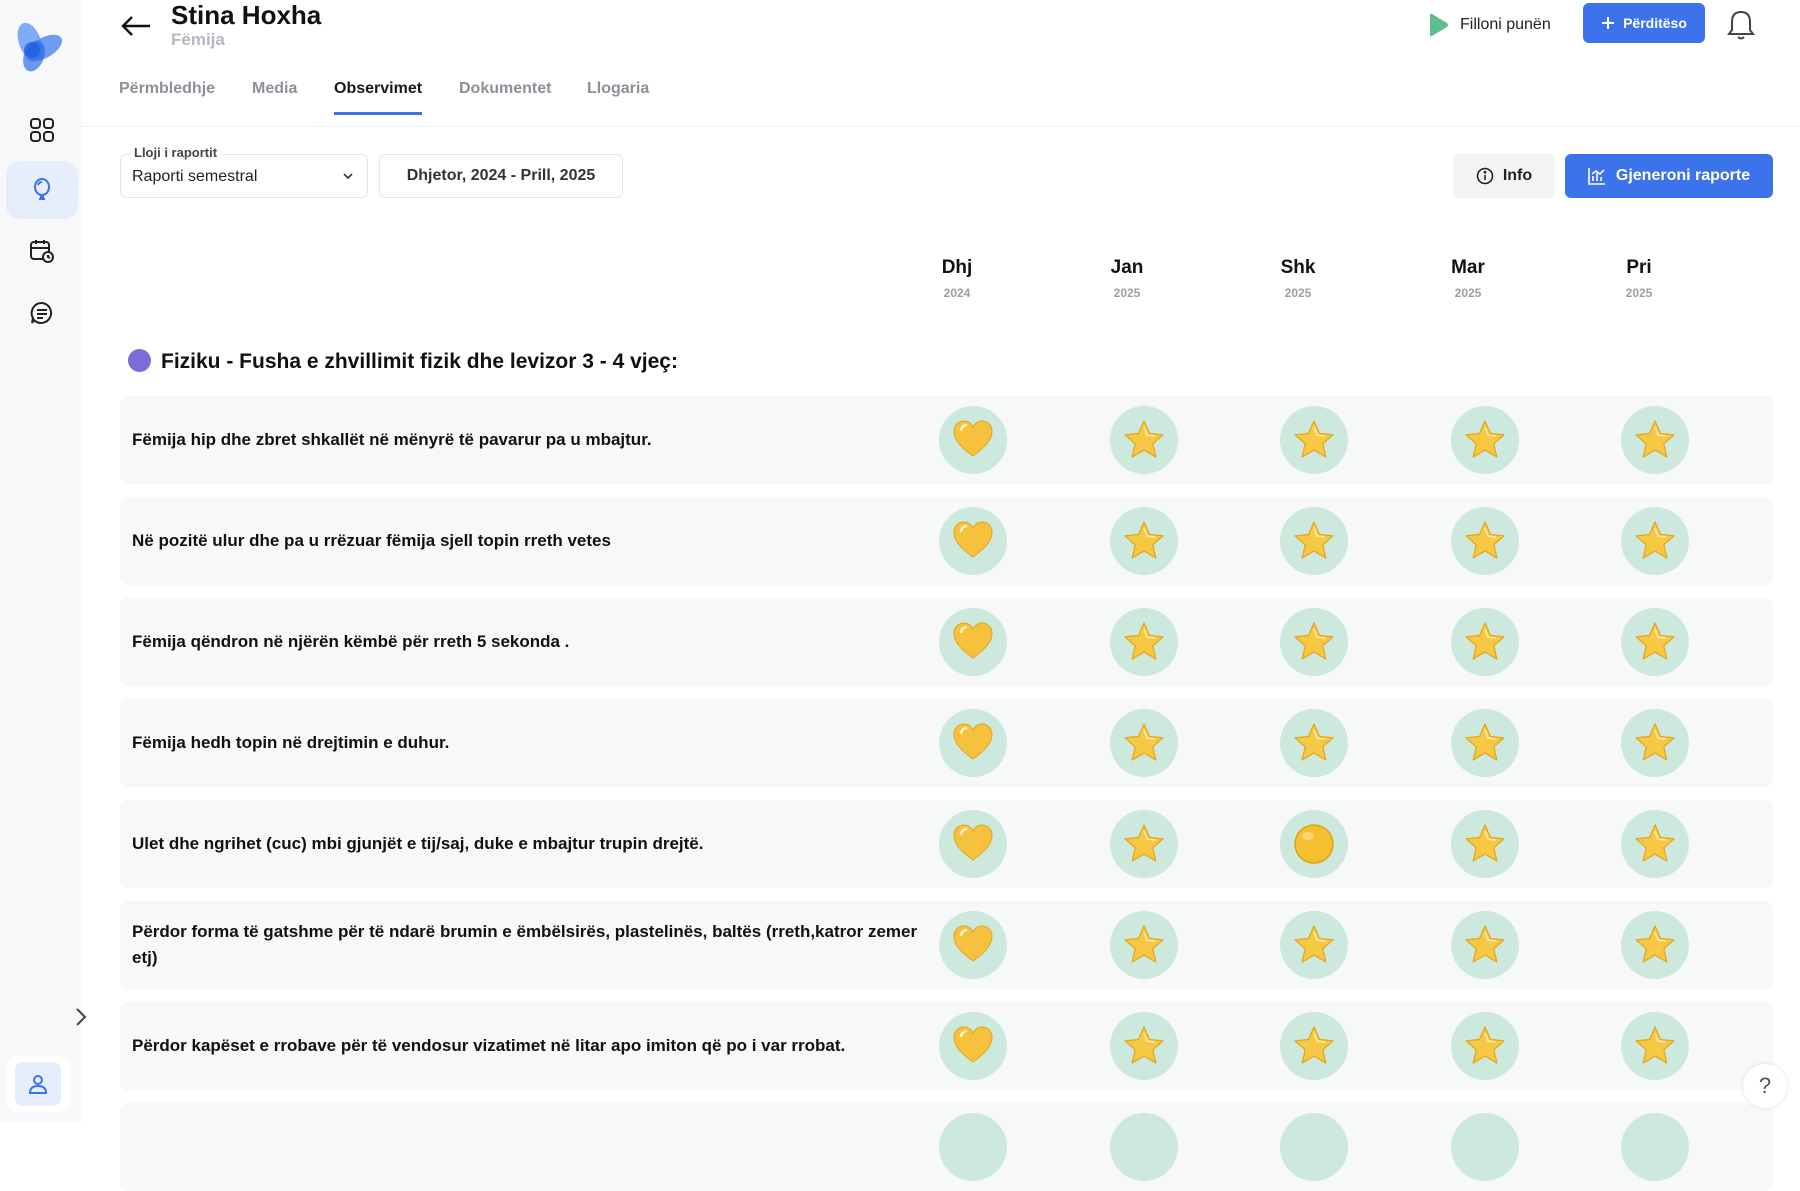 This screenshot has height=1191, width=1800. I want to click on info-button: Info, so click(1504, 176).